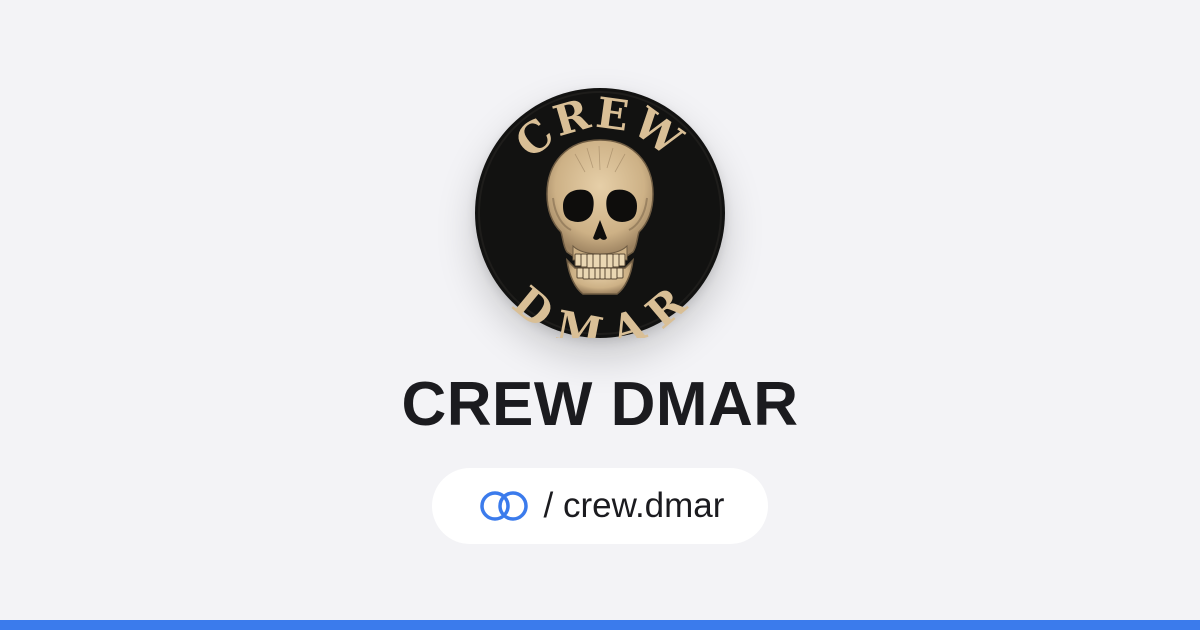  Describe the element at coordinates (600, 625) in the screenshot. I see `accent-bar` at that location.